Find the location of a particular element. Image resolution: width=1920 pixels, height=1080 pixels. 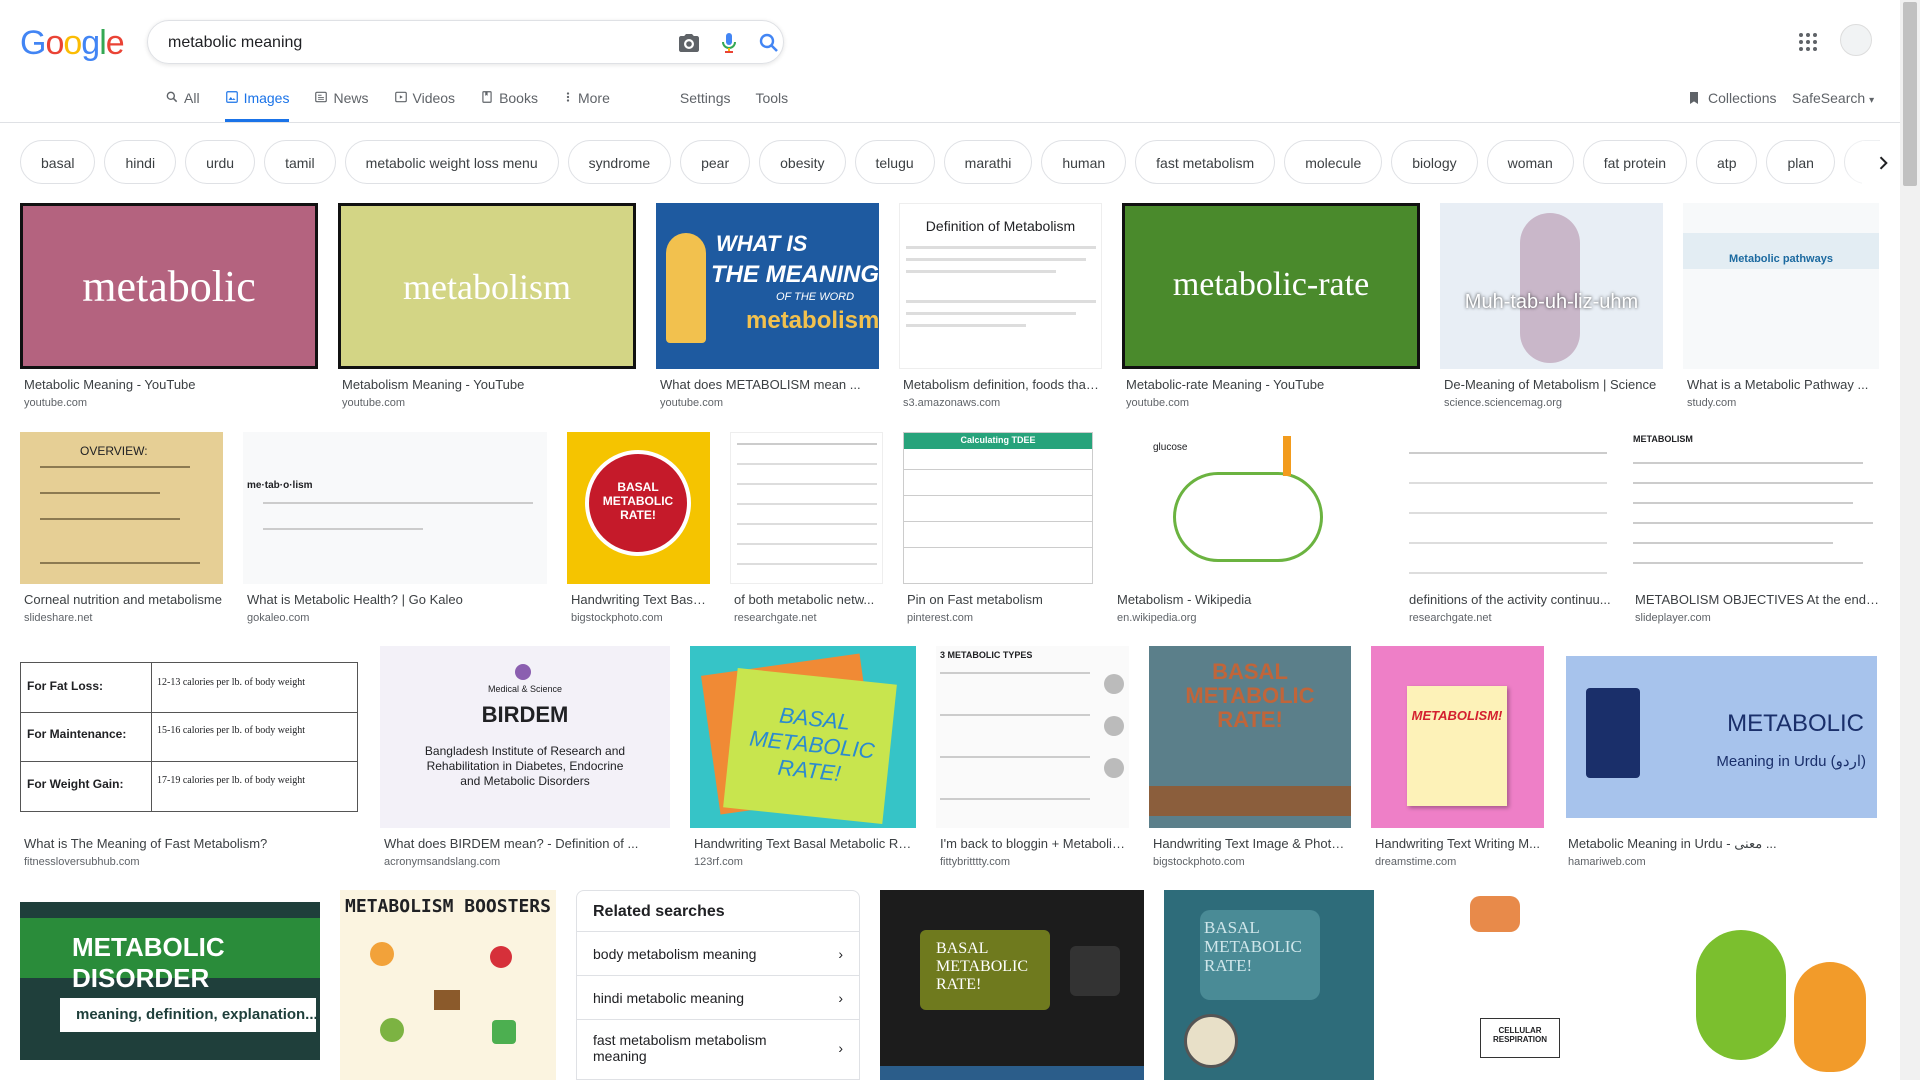

result-source: pinterest.com is located at coordinates (940, 618).